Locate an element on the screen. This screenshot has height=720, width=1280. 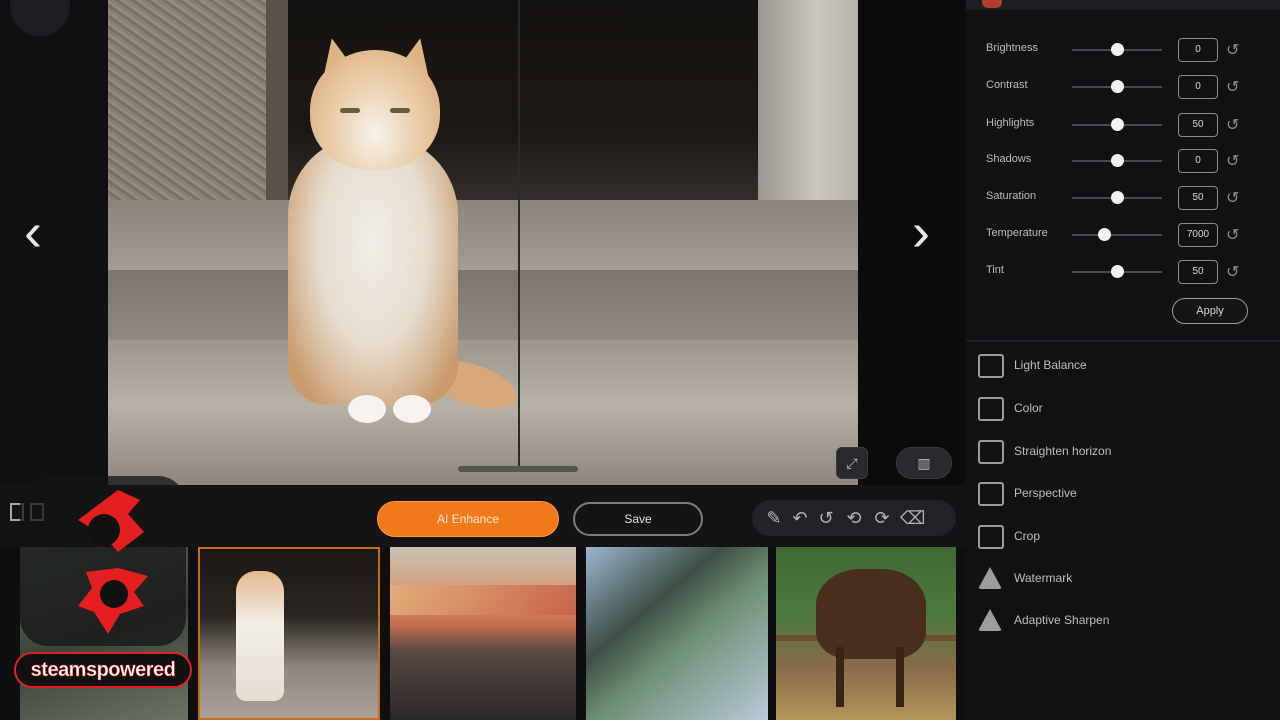
delete-icon: ⌫ is located at coordinates (912, 518).